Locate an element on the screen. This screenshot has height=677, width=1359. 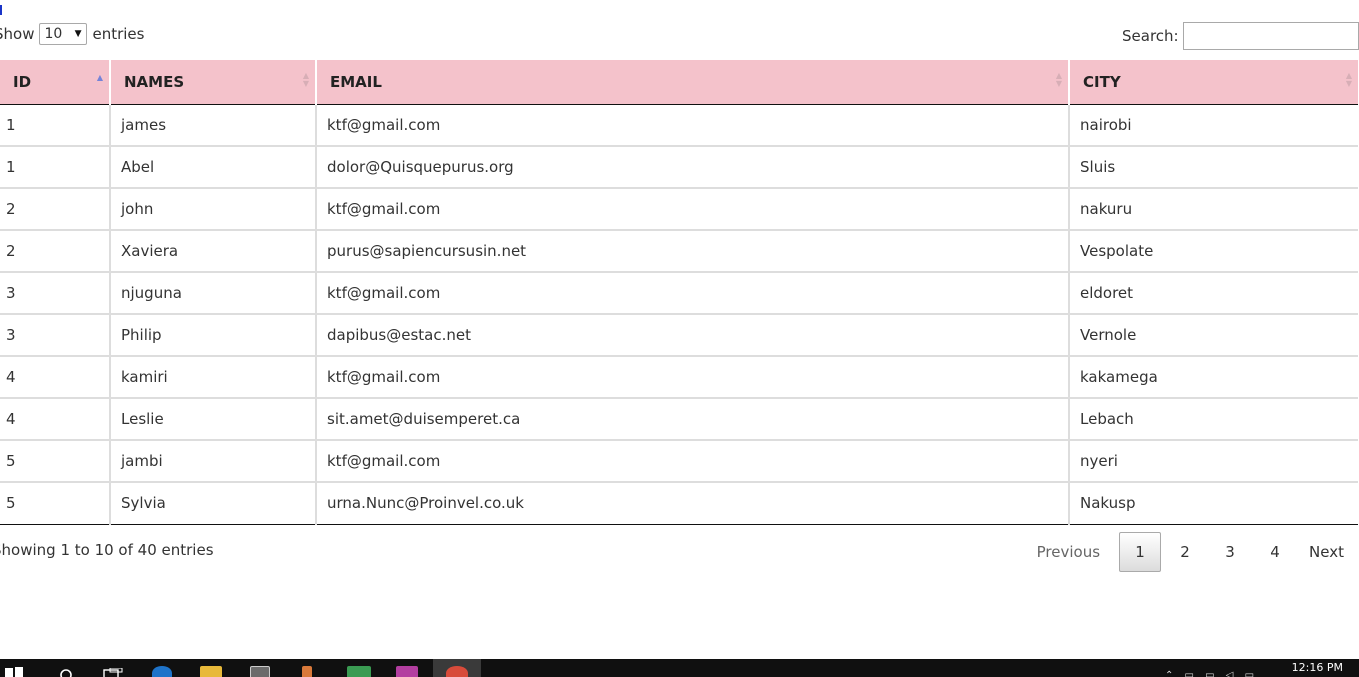
cell-email: dolor@Quisquepurus.org is located at coordinates (693, 166).